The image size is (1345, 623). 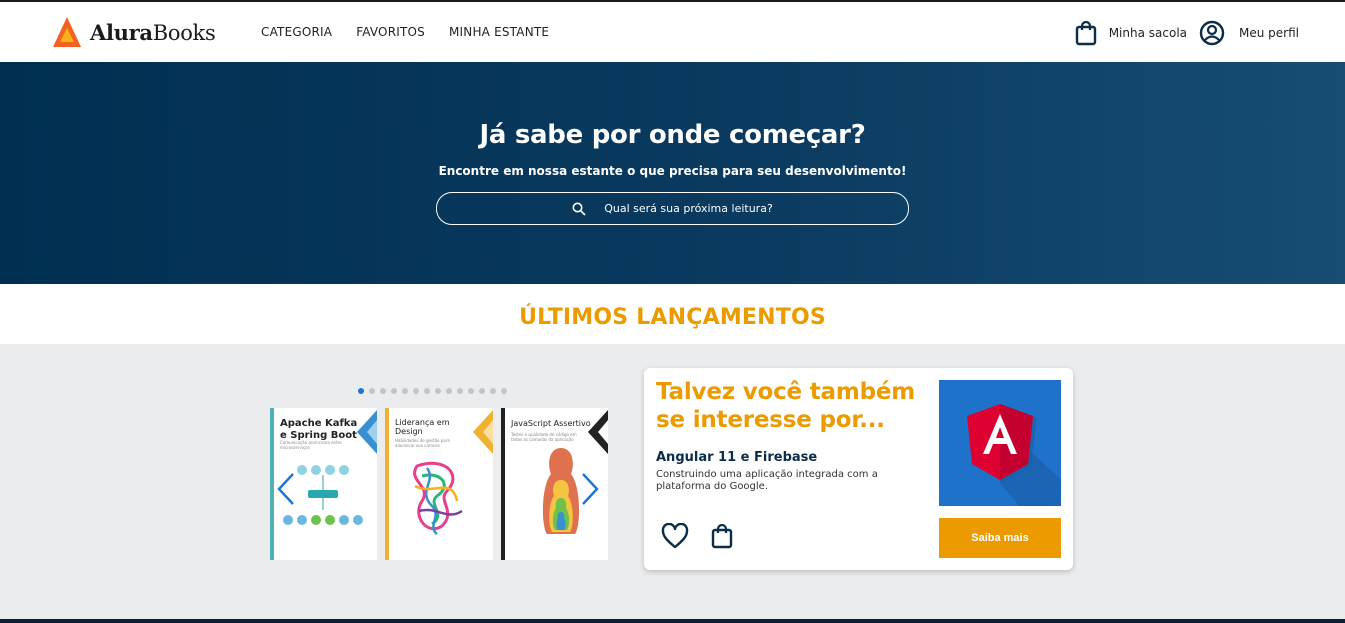 I want to click on heart-icon, so click(x=675, y=536).